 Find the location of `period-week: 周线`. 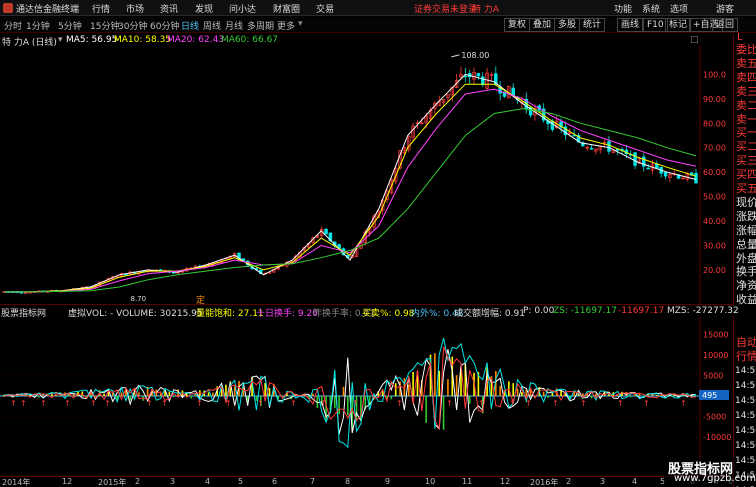

period-week: 周线 is located at coordinates (212, 25).